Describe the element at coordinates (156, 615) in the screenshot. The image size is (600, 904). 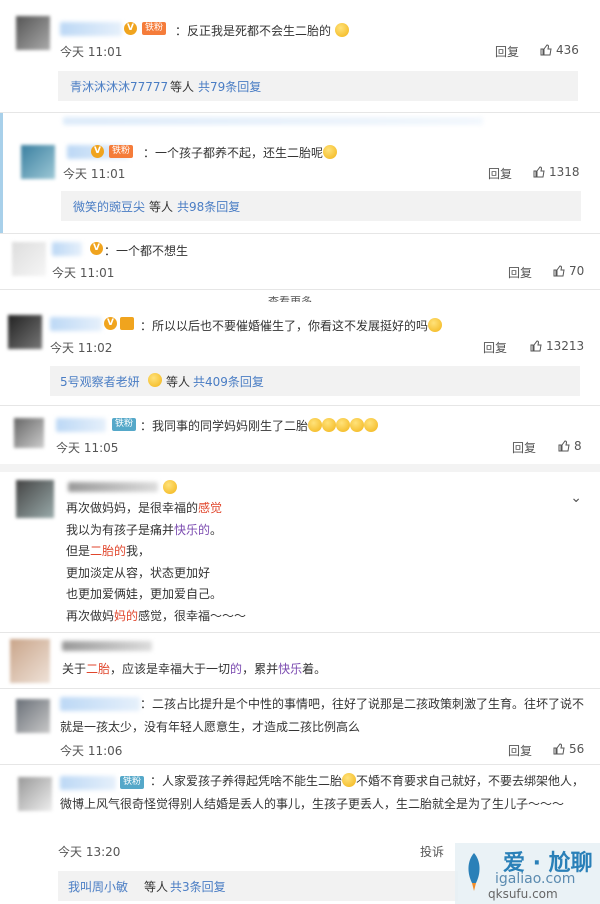
I see `post-line: 再次做妈妈的感觉，很幸福～～～` at that location.